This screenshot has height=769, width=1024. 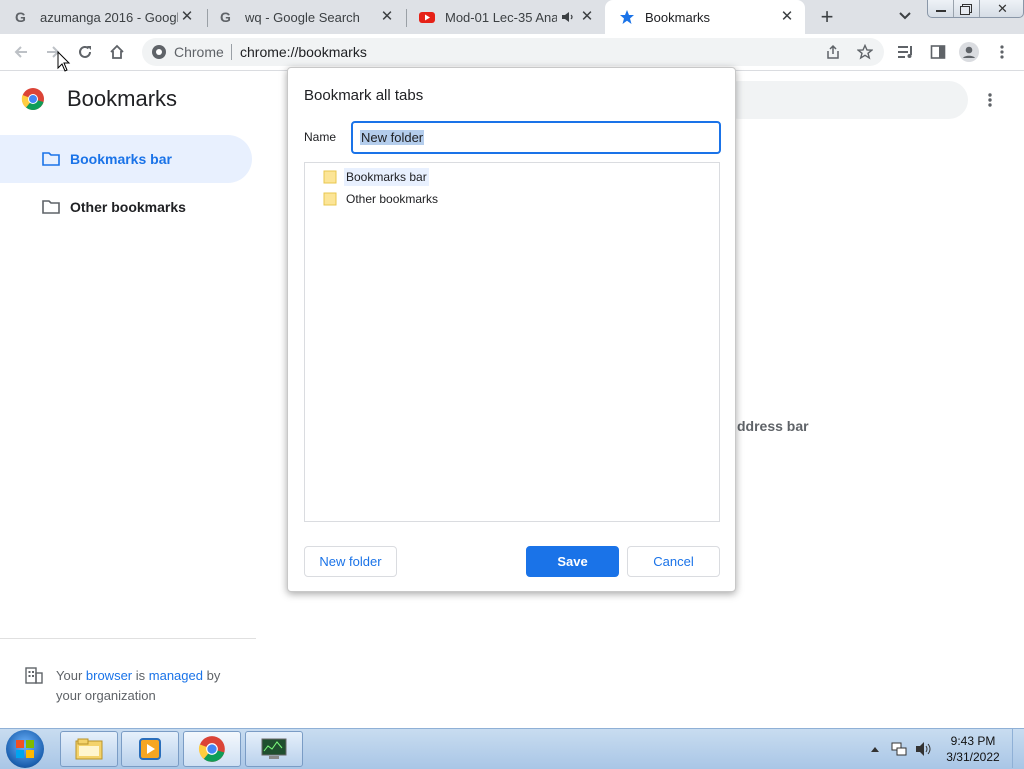 I want to click on sidebar-item-bookmarks-bar: Bookmarks bar, so click(x=126, y=159).